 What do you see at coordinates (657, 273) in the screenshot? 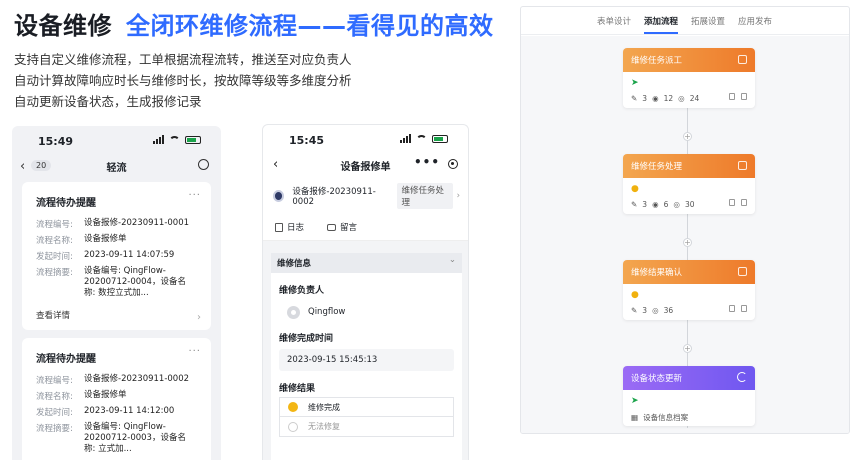
I see `node-title: 维修结果确认` at bounding box center [657, 273].